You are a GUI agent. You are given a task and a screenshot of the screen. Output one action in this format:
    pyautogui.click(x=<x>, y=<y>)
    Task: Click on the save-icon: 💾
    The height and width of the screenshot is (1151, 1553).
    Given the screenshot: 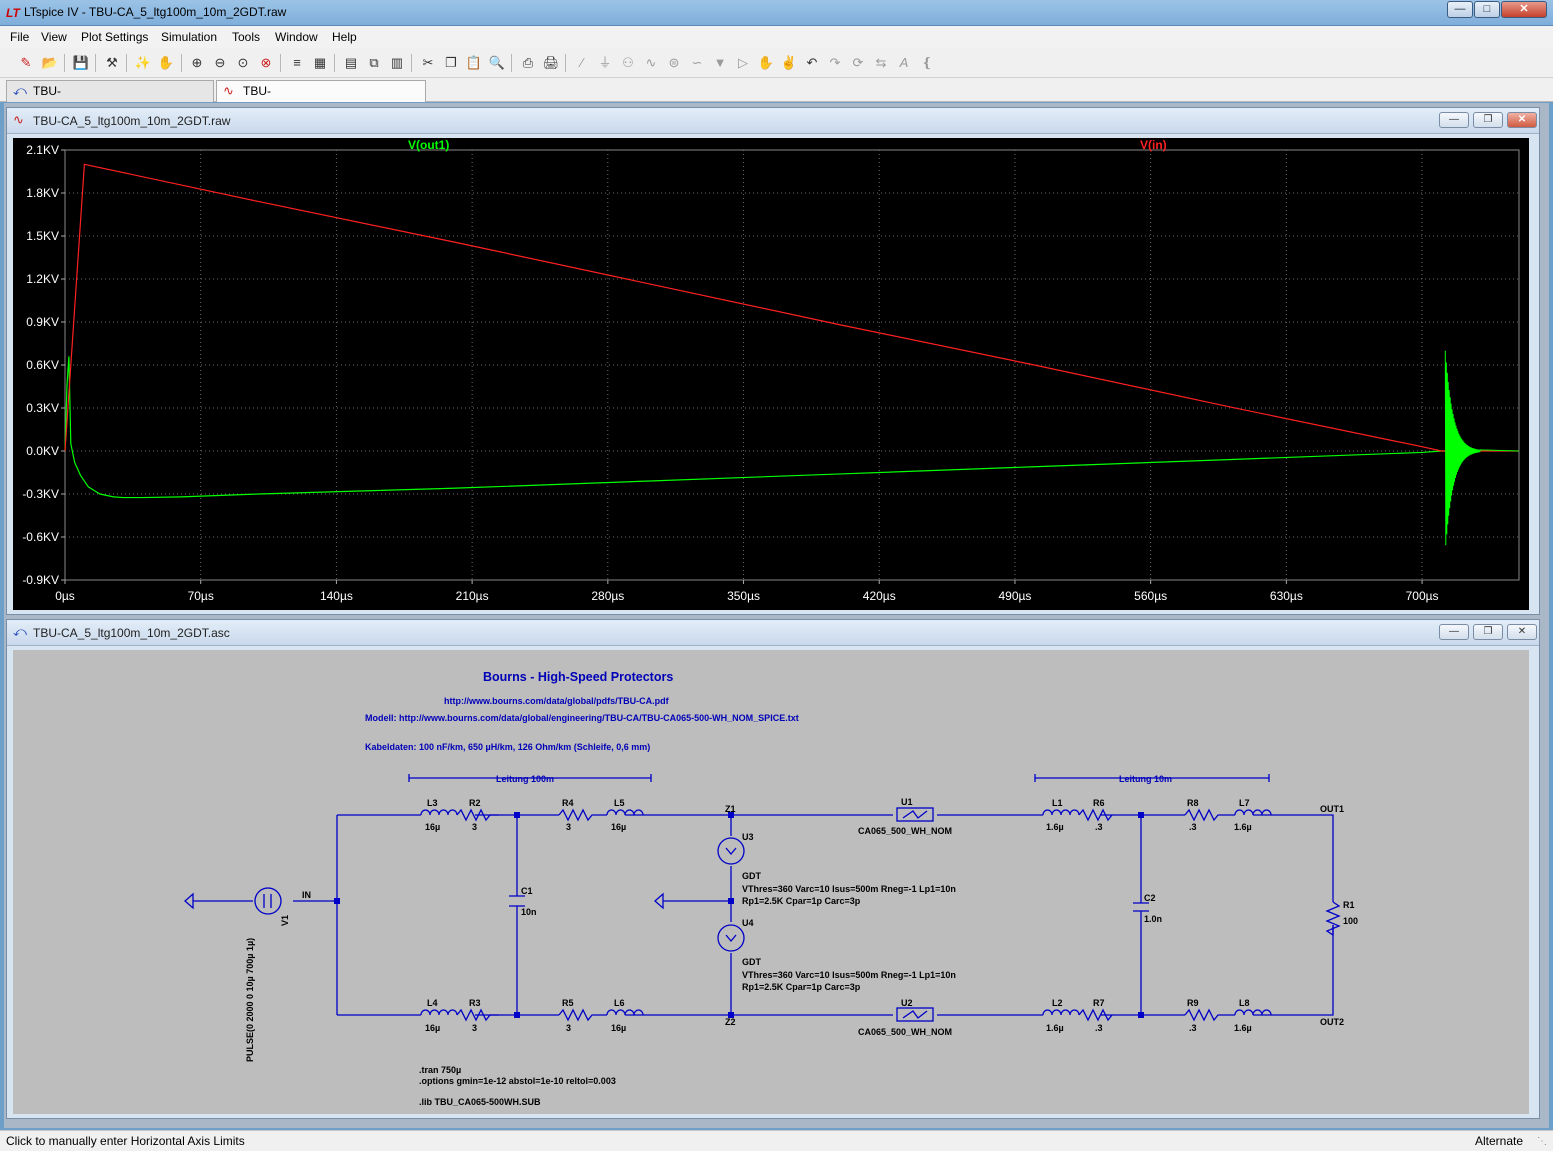 What is the action you would take?
    pyautogui.click(x=81, y=63)
    